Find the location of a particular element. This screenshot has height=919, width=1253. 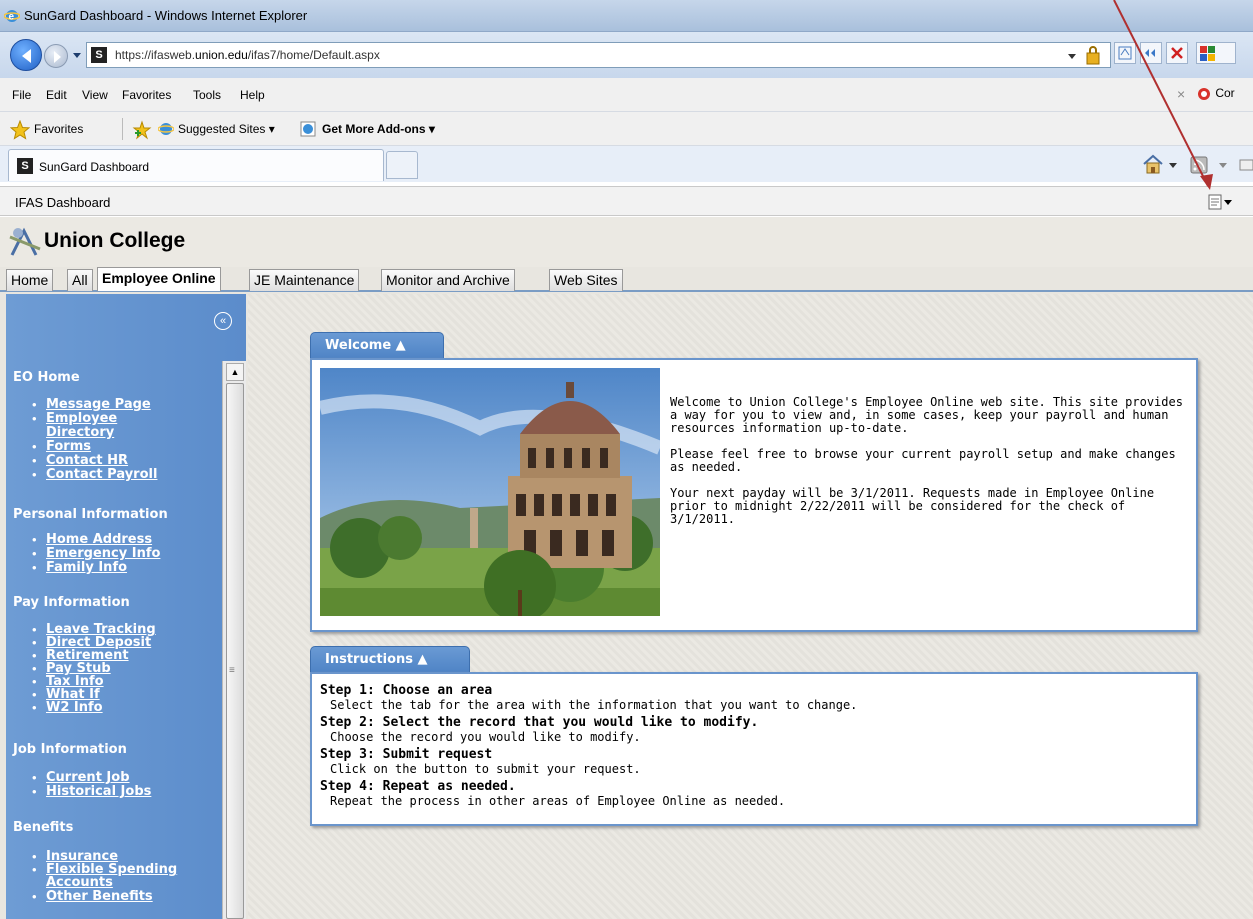

sidebar-item-contact-hr: Contact HR is located at coordinates (87, 461).